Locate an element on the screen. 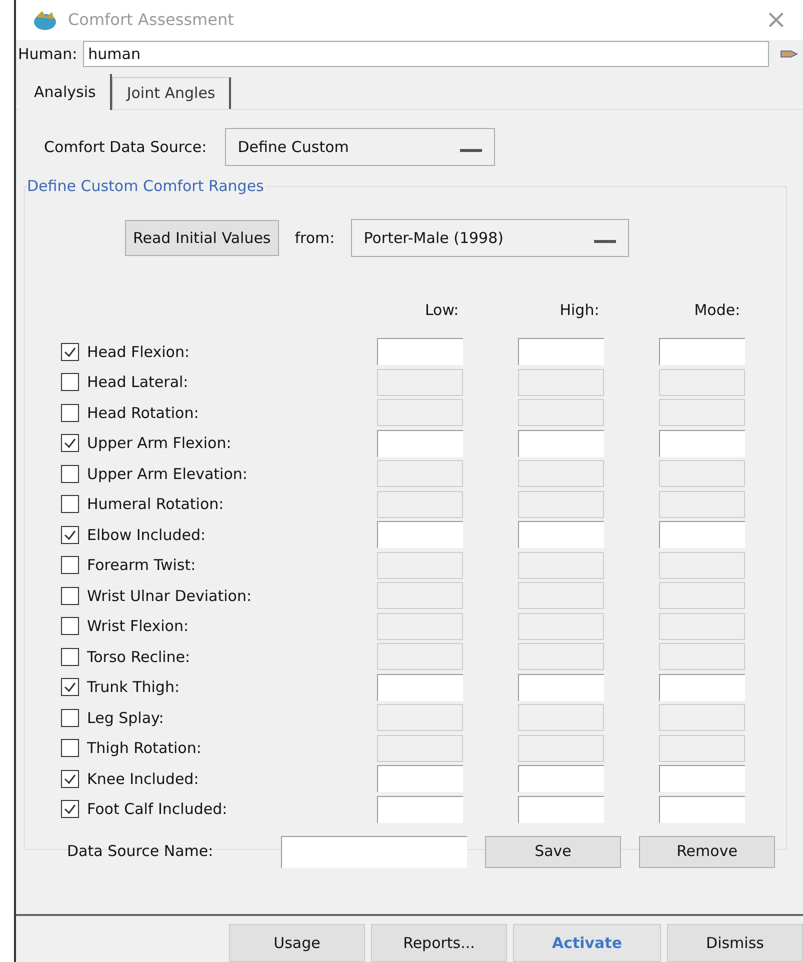 The image size is (803, 962). tab: Joint Angles is located at coordinates (172, 93).